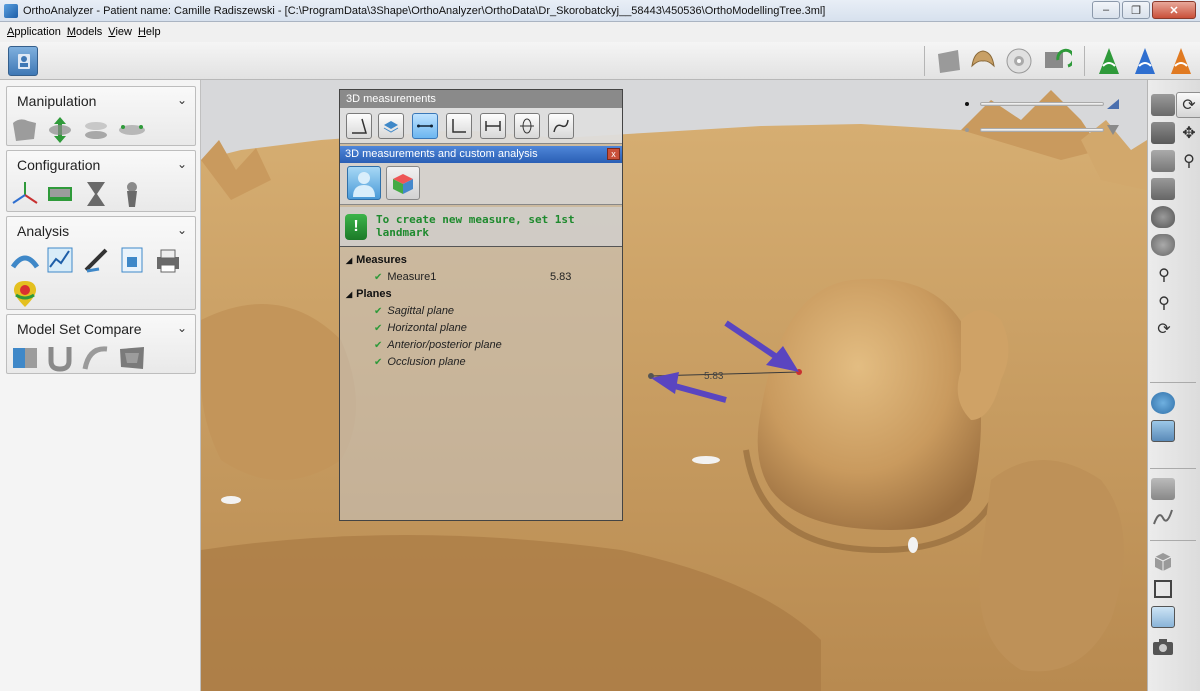 Image resolution: width=1200 pixels, height=691 pixels. I want to click on section-manipulation: Manipulation ⌄, so click(101, 116).